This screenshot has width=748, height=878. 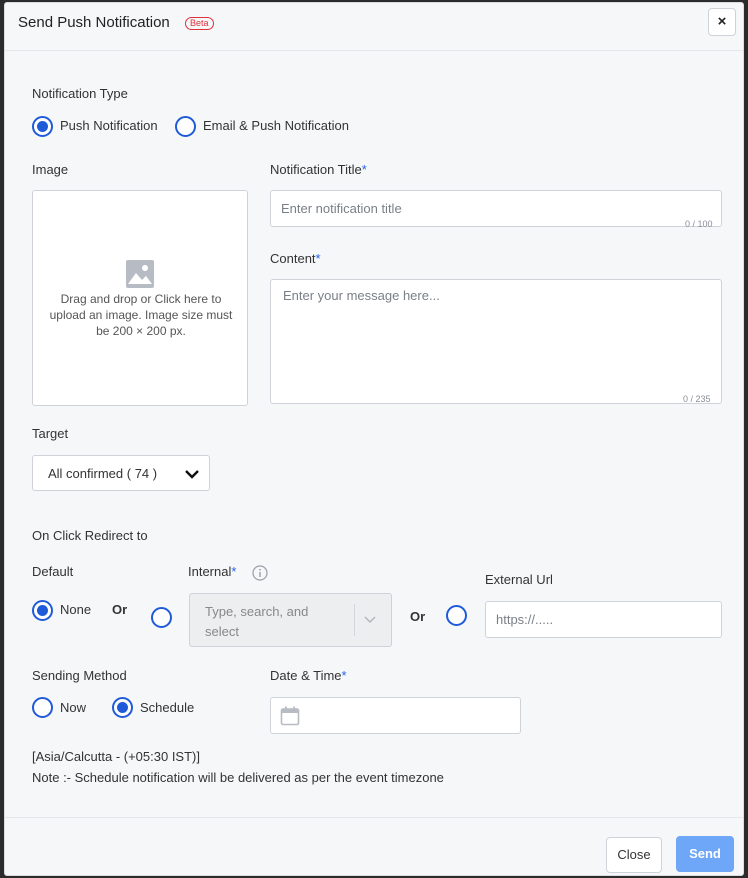 What do you see at coordinates (374, 846) in the screenshot?
I see `modal-footer: Close Send` at bounding box center [374, 846].